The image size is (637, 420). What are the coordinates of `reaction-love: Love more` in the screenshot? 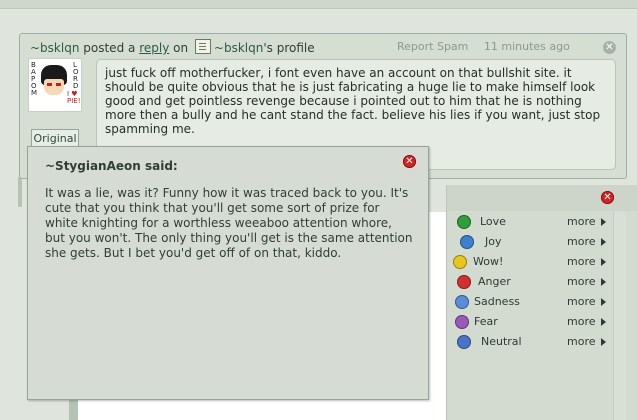 It's located at (531, 222).